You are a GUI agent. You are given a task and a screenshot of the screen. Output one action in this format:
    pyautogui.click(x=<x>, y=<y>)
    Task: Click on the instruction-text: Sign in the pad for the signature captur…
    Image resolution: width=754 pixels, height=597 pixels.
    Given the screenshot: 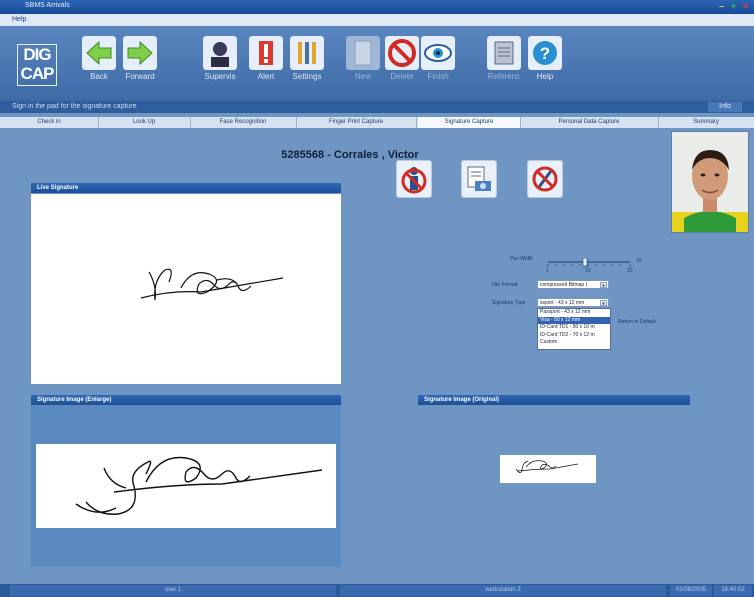 What is the action you would take?
    pyautogui.click(x=74, y=106)
    